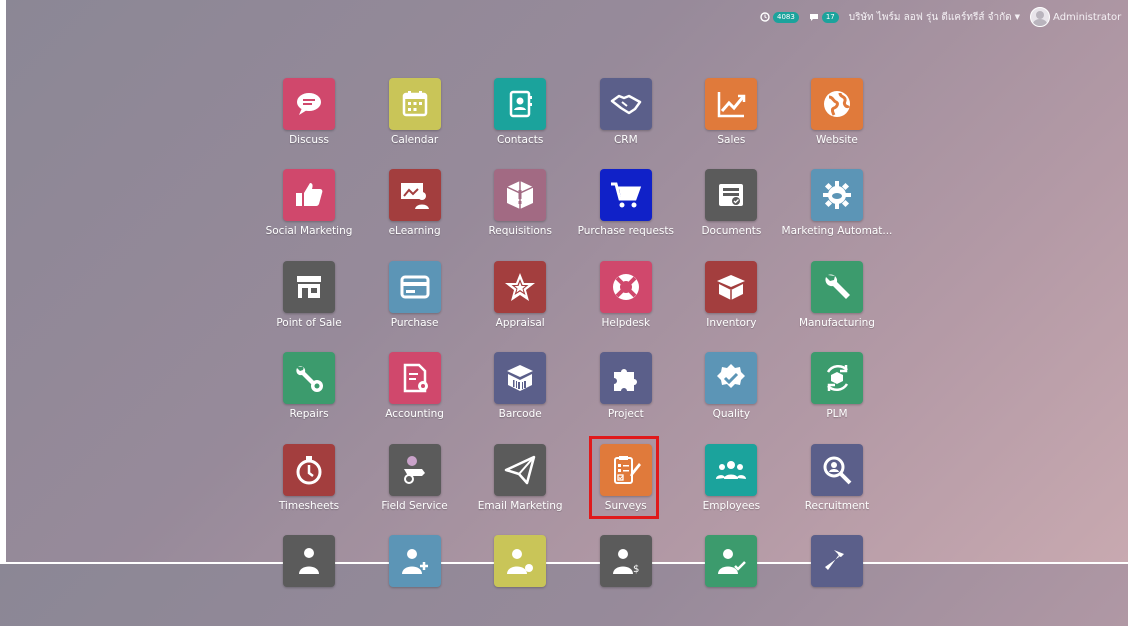 The width and height of the screenshot is (1128, 626). I want to click on app-requisitions: Requisitions, so click(520, 214).